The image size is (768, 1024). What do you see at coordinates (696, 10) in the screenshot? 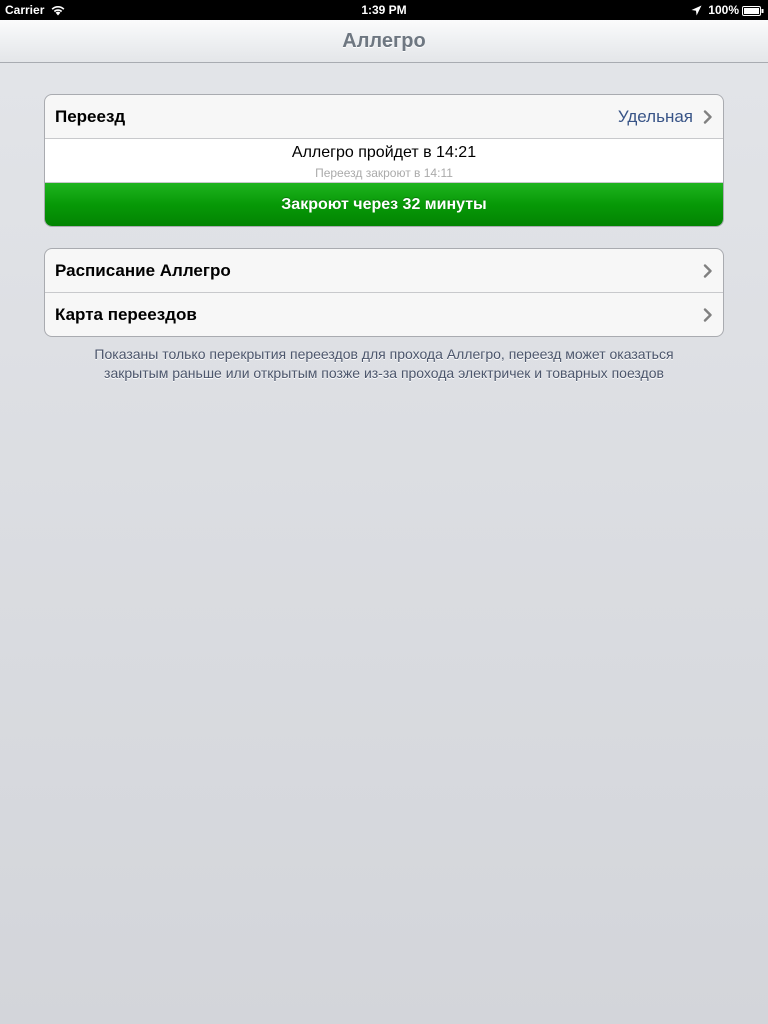
I see `location-icon` at bounding box center [696, 10].